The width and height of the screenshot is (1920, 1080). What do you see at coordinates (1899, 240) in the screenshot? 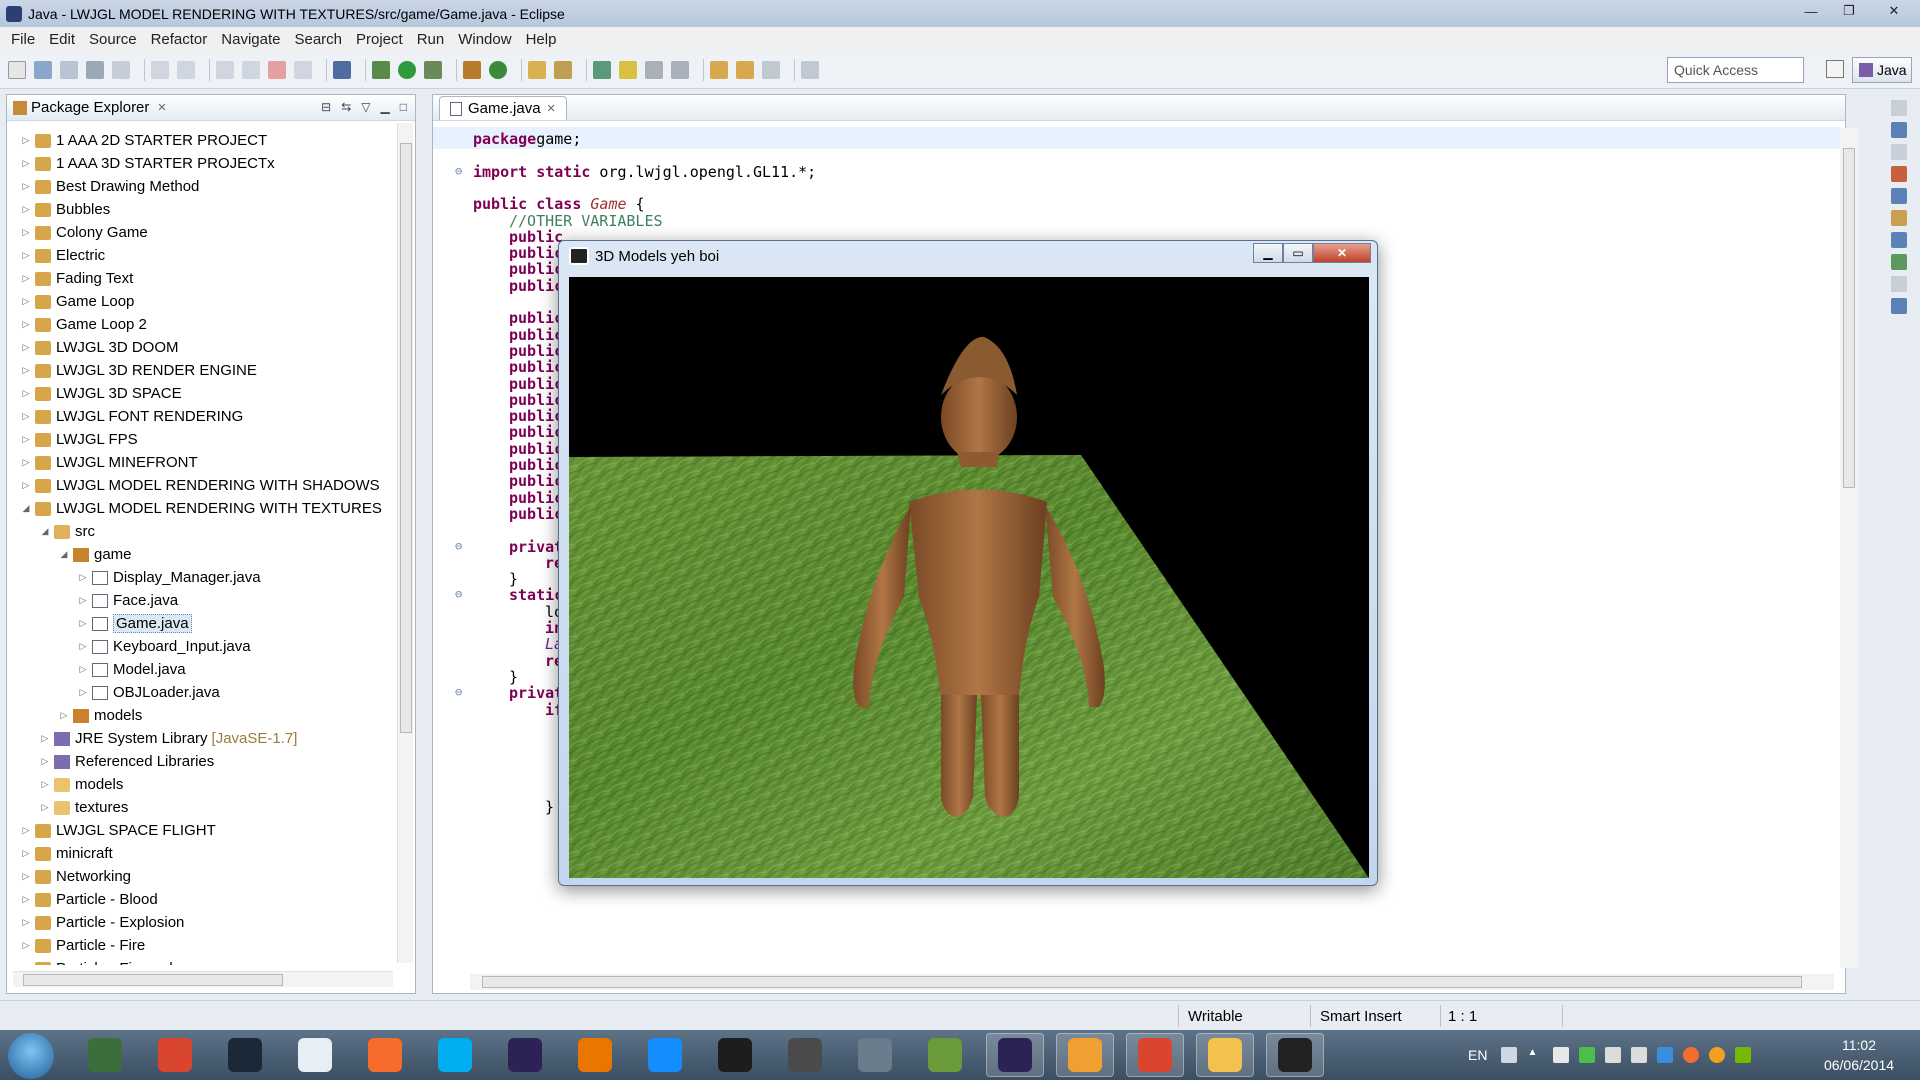
I see `console-icon` at bounding box center [1899, 240].